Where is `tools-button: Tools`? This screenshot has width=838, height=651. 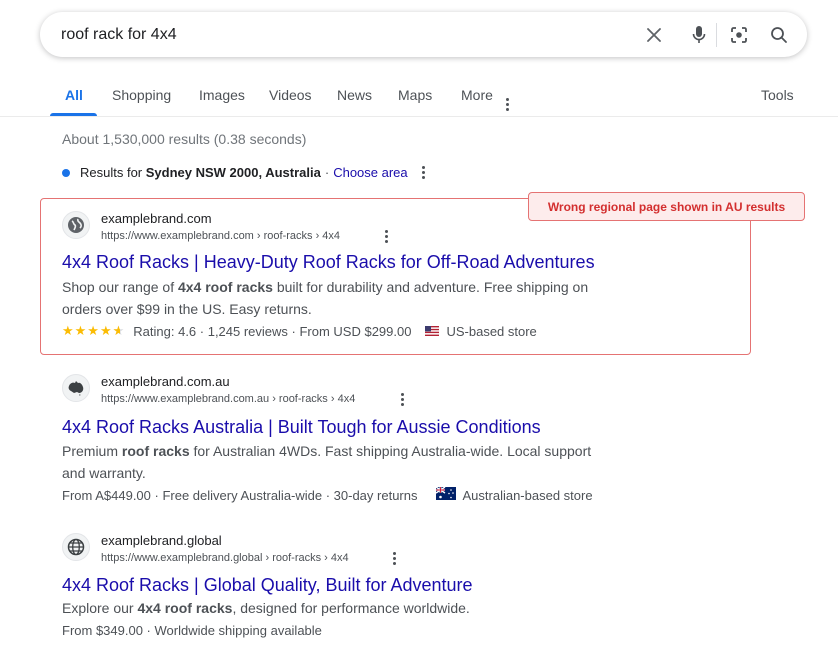 tools-button: Tools is located at coordinates (777, 95).